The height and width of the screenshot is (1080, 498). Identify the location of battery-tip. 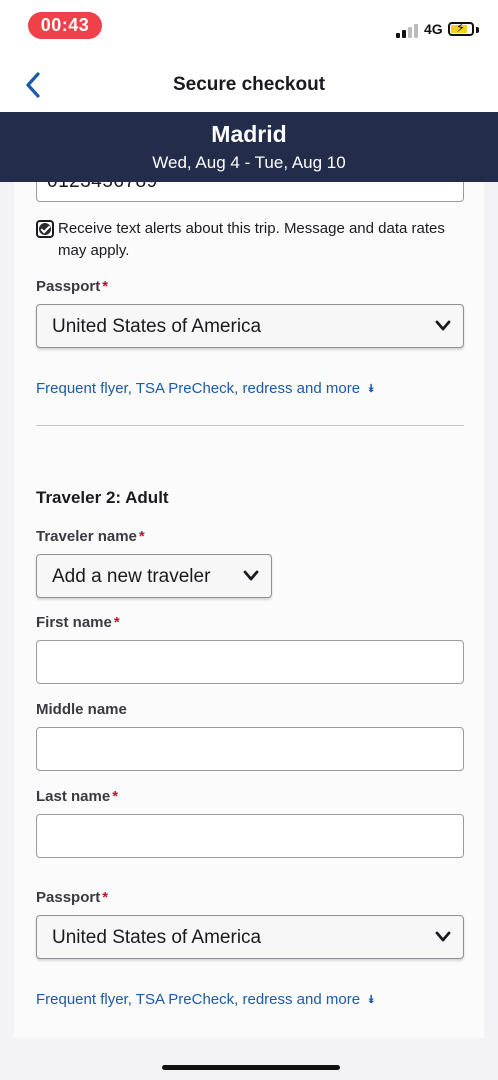
(477, 30).